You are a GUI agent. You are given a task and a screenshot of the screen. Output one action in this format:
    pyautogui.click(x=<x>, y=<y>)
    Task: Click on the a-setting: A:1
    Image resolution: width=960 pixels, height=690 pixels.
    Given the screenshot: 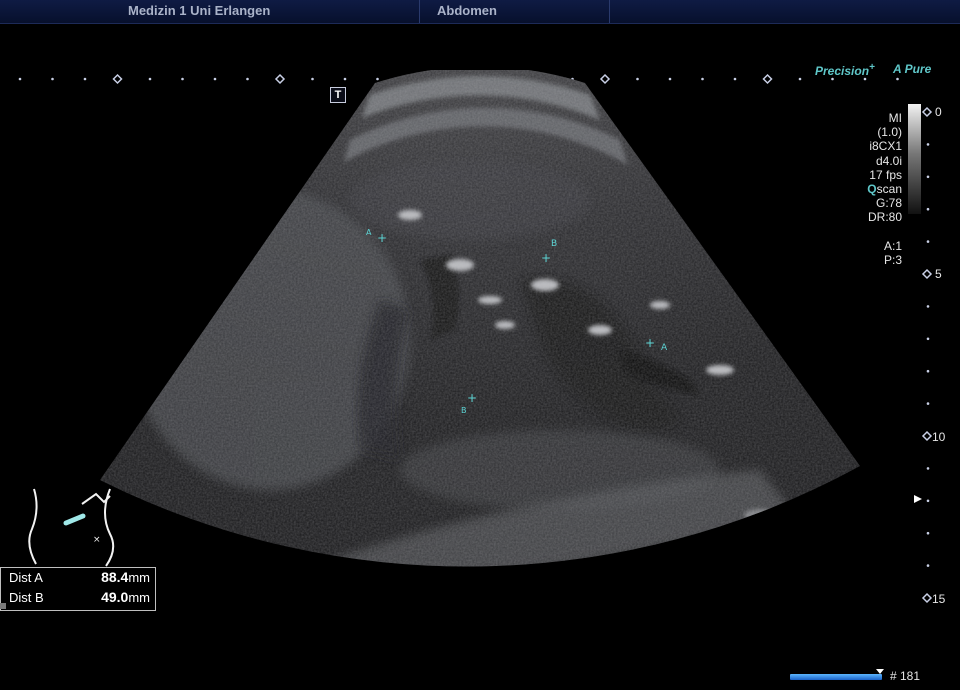 What is the action you would take?
    pyautogui.click(x=892, y=245)
    